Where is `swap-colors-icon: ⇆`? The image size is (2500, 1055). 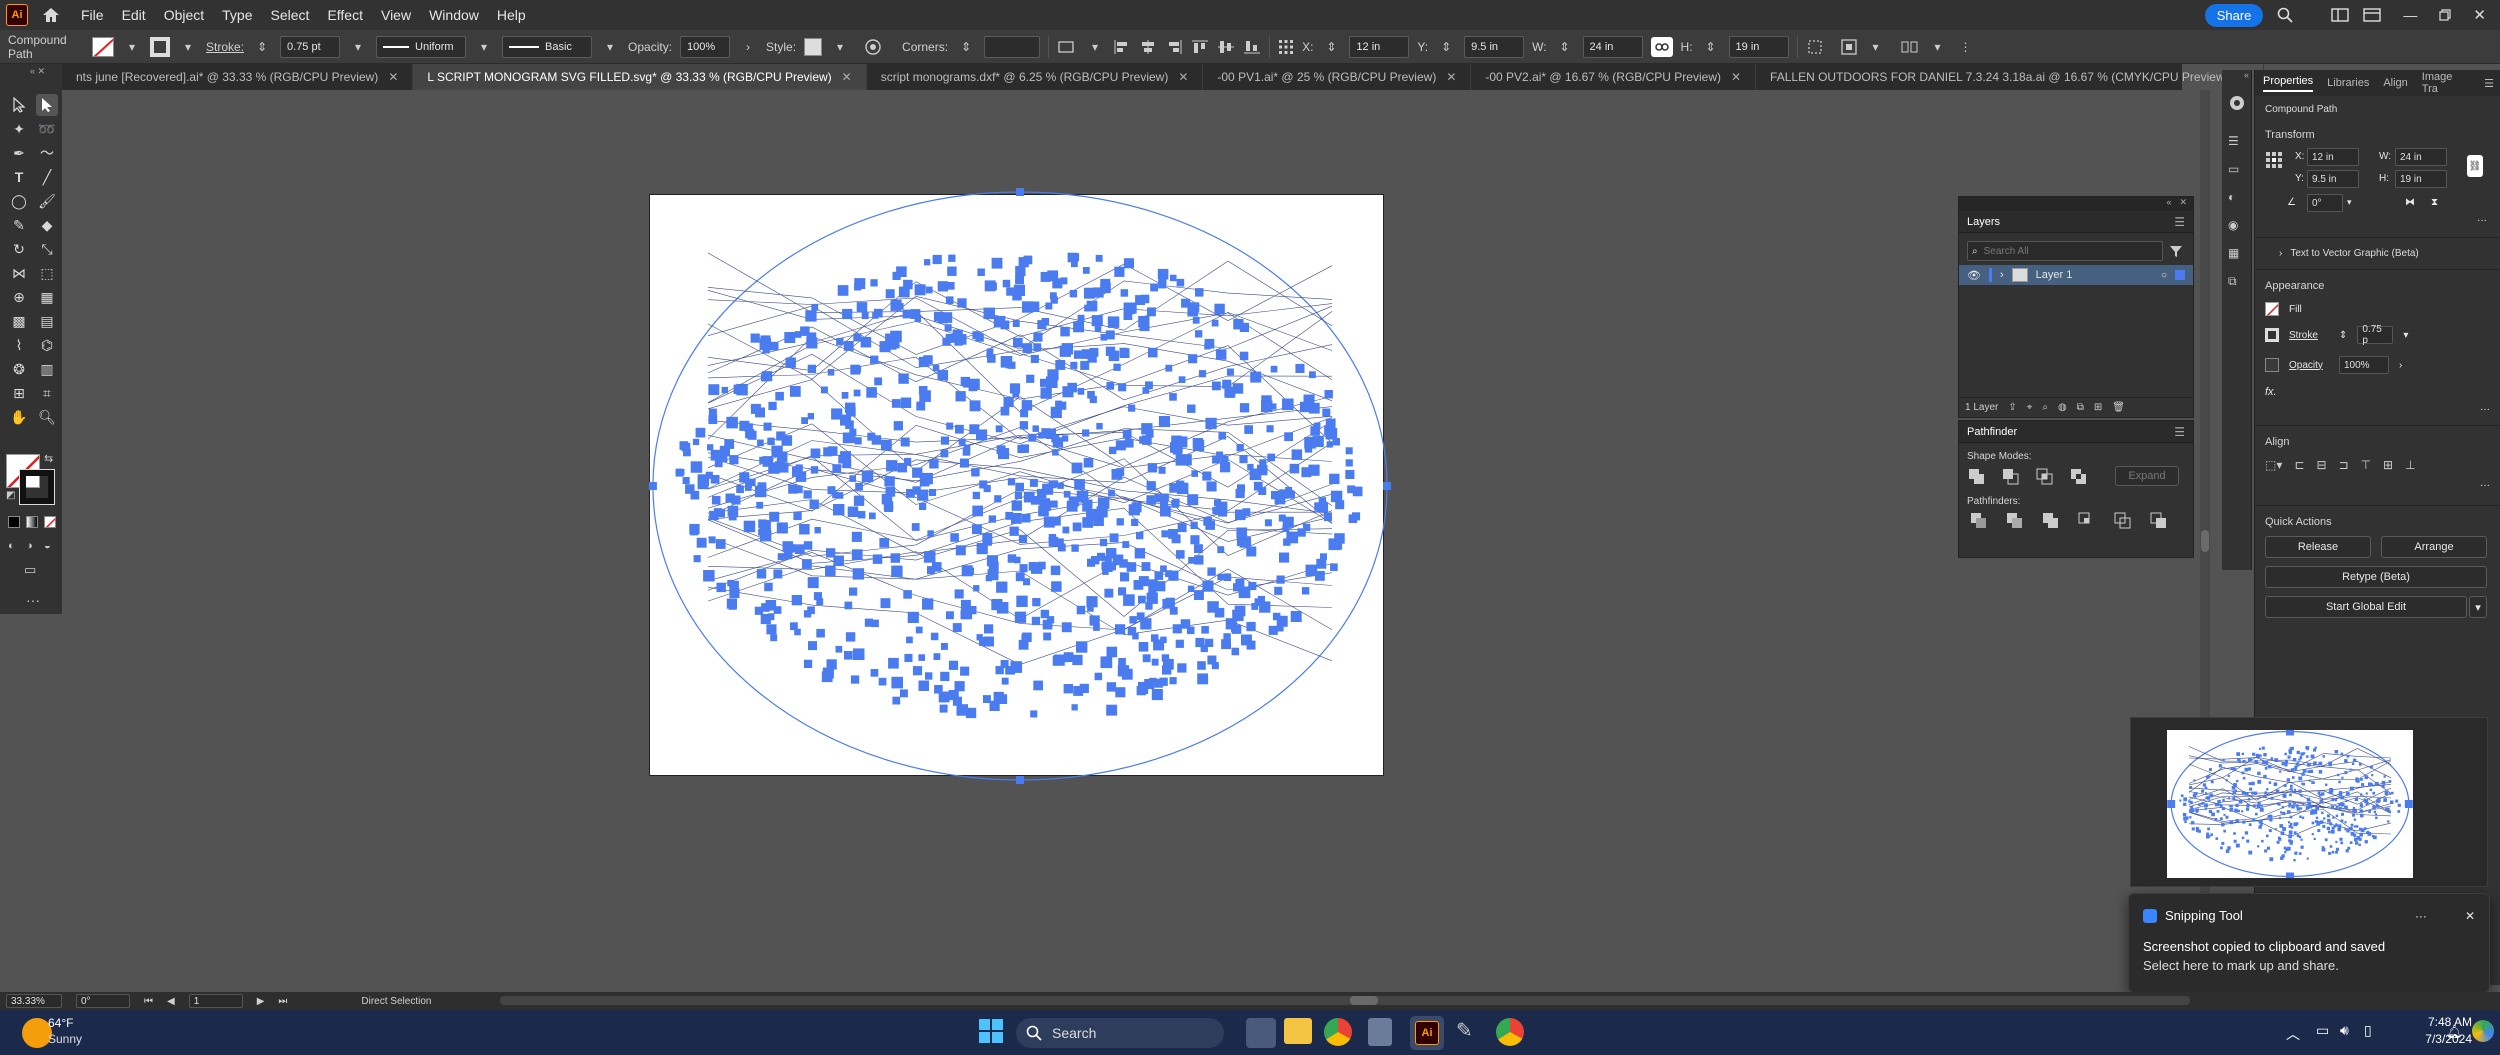 swap-colors-icon: ⇆ is located at coordinates (48, 458).